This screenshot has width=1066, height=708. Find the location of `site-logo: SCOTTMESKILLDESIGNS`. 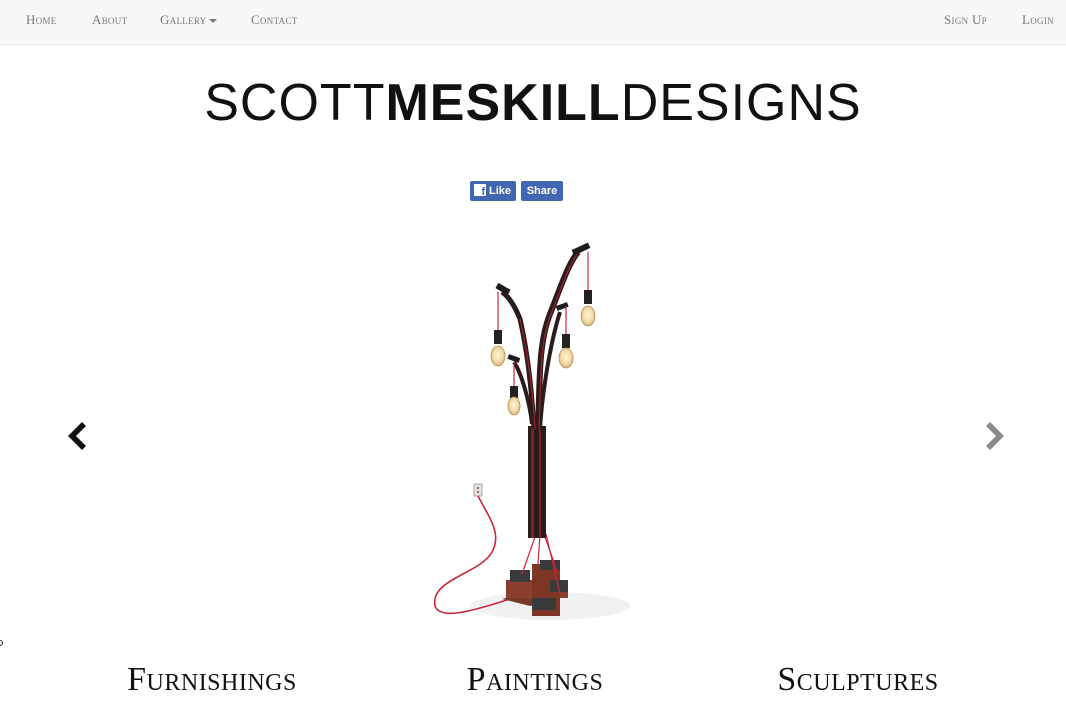

site-logo: SCOTTMESKILLDESIGNS is located at coordinates (533, 103).